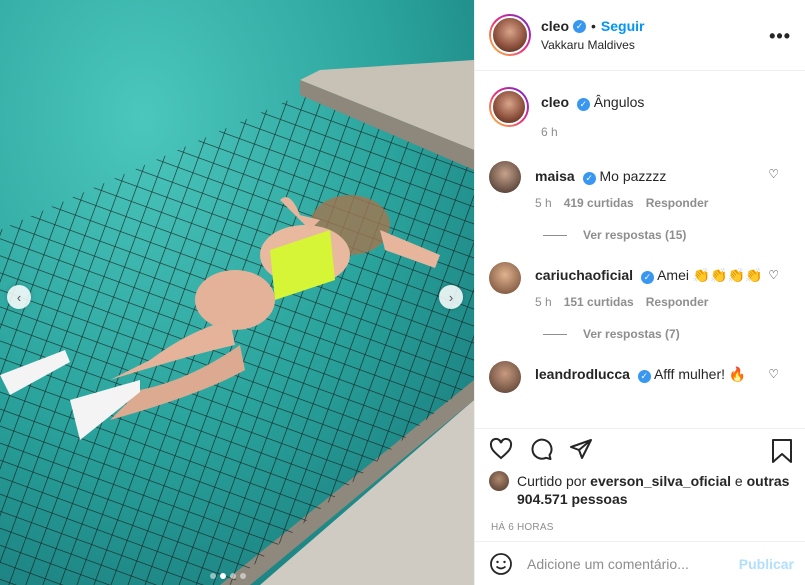  I want to click on comment-likes: 419 curtidas, so click(599, 203).